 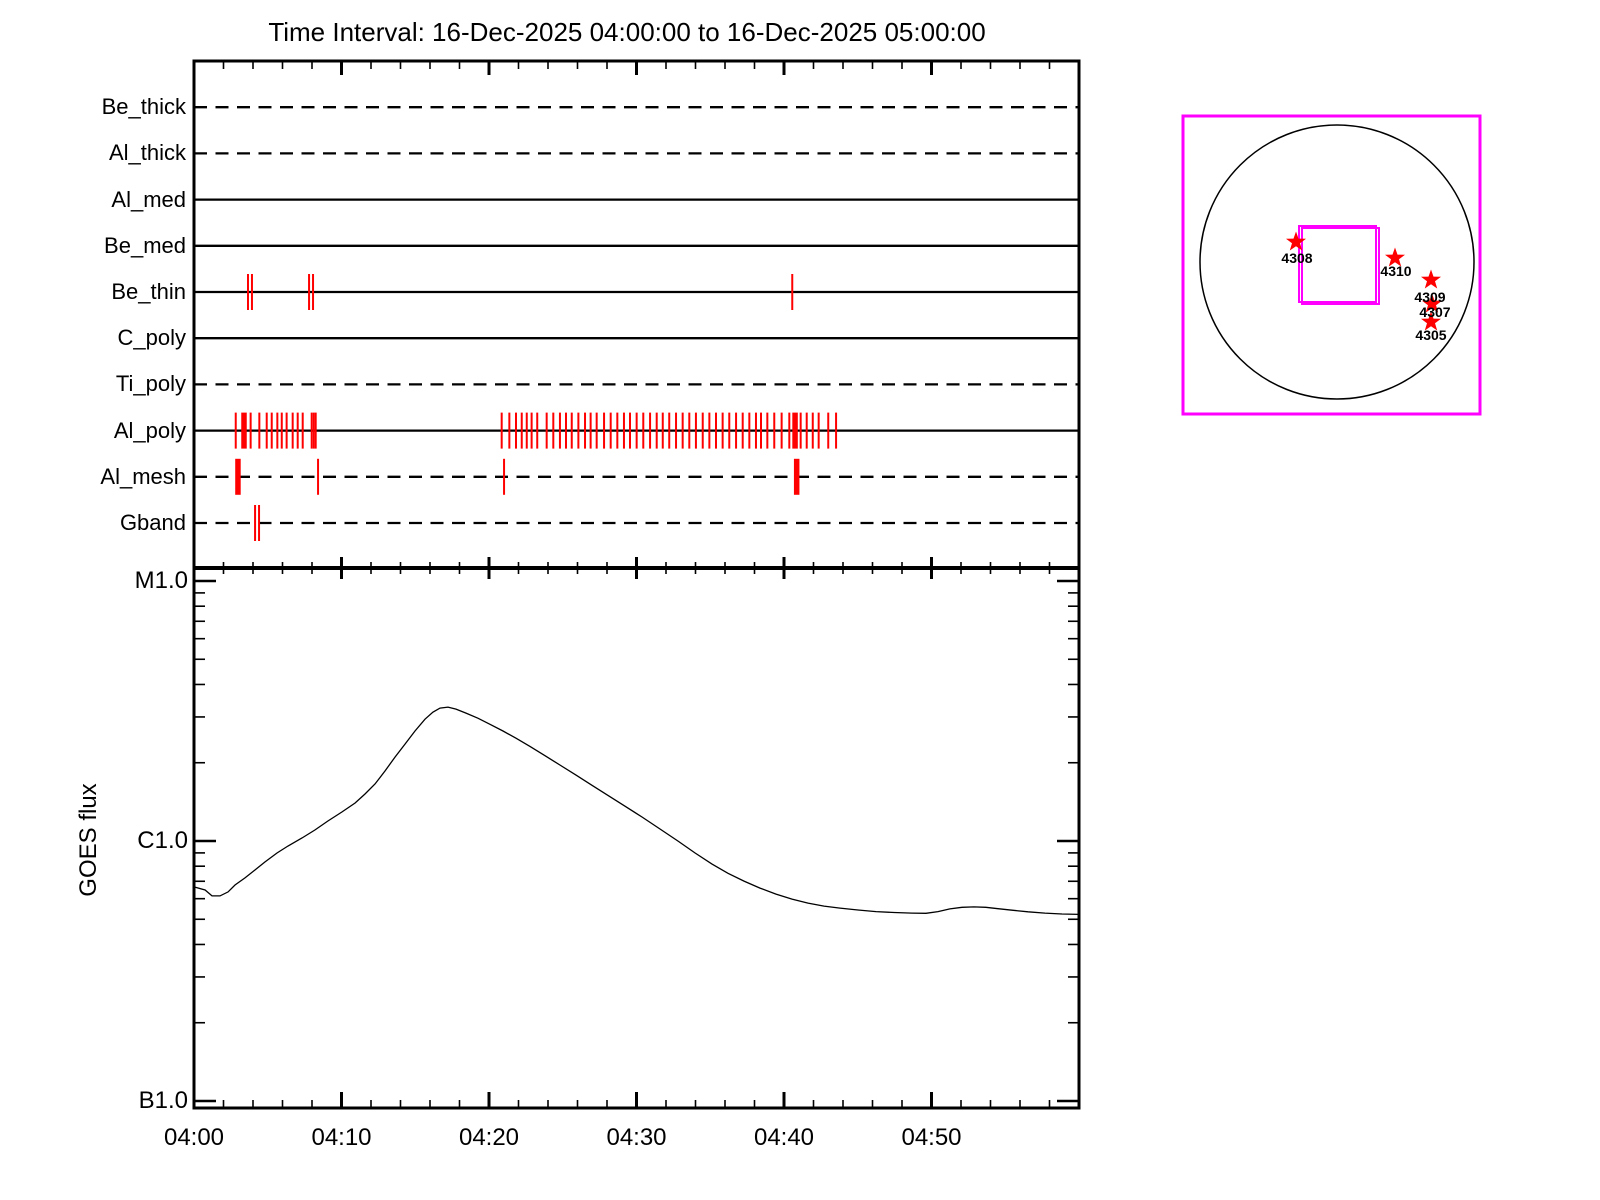 What do you see at coordinates (148, 199) in the screenshot?
I see `filter-row-label-Al_med: Al_med` at bounding box center [148, 199].